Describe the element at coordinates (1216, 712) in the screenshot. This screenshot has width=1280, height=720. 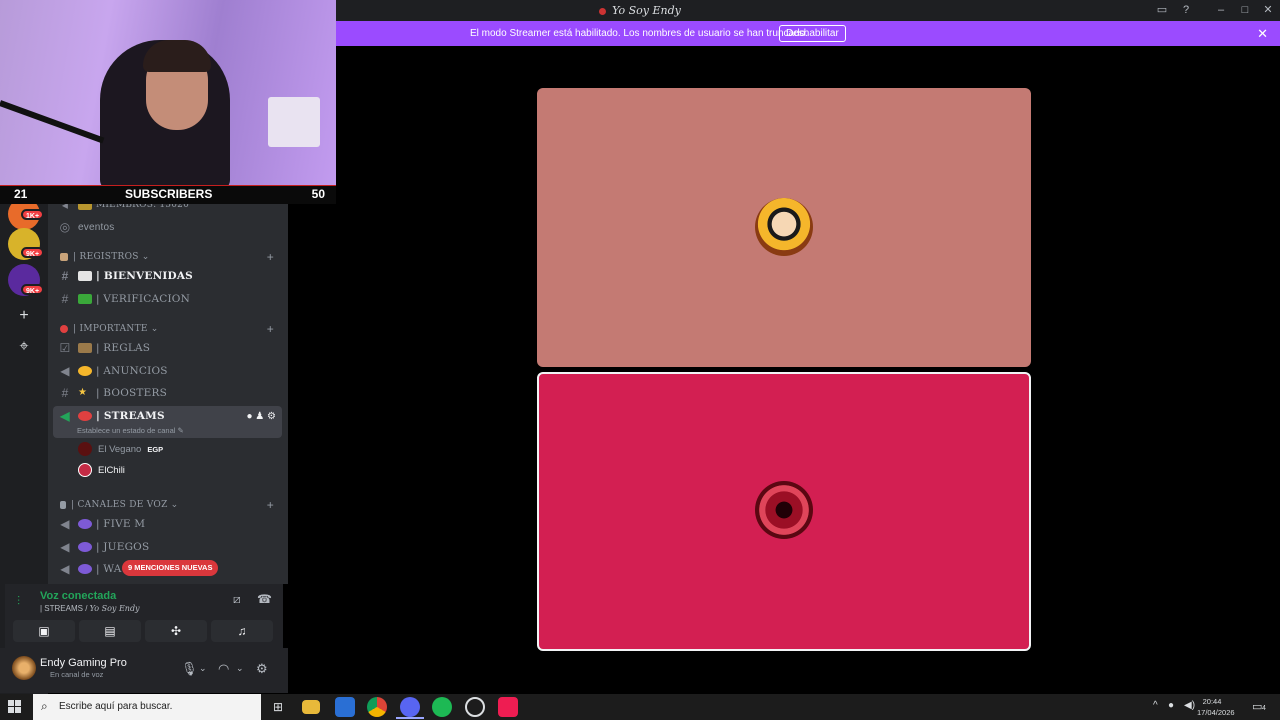
I see `clock-date: 17/04/2026` at that location.